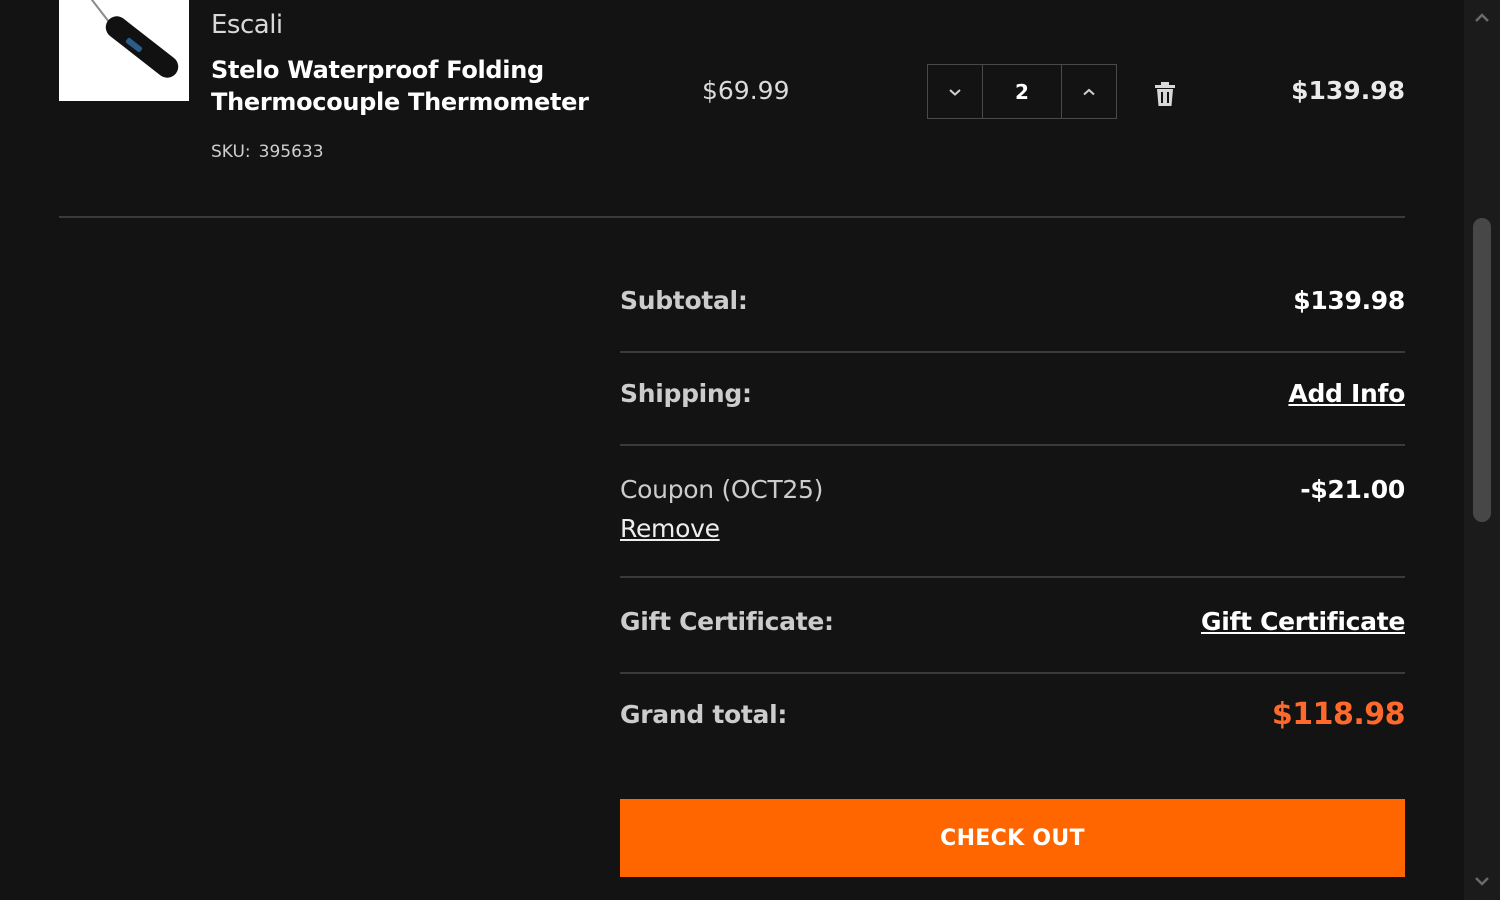 Image resolution: width=1500 pixels, height=900 pixels. I want to click on coupon-value: -$21.00, so click(1352, 489).